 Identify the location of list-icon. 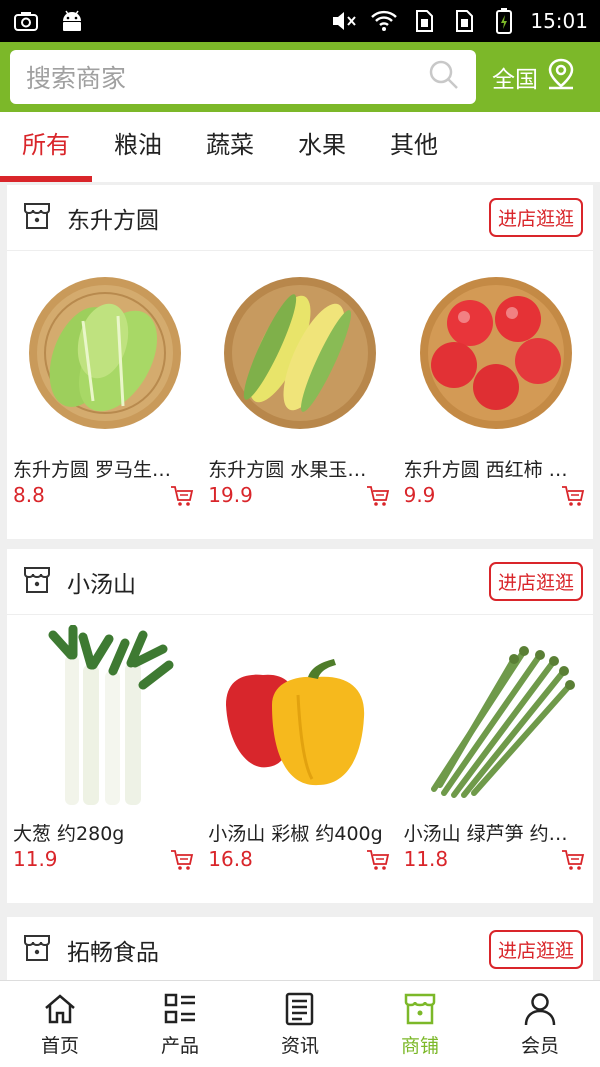
(179, 1008).